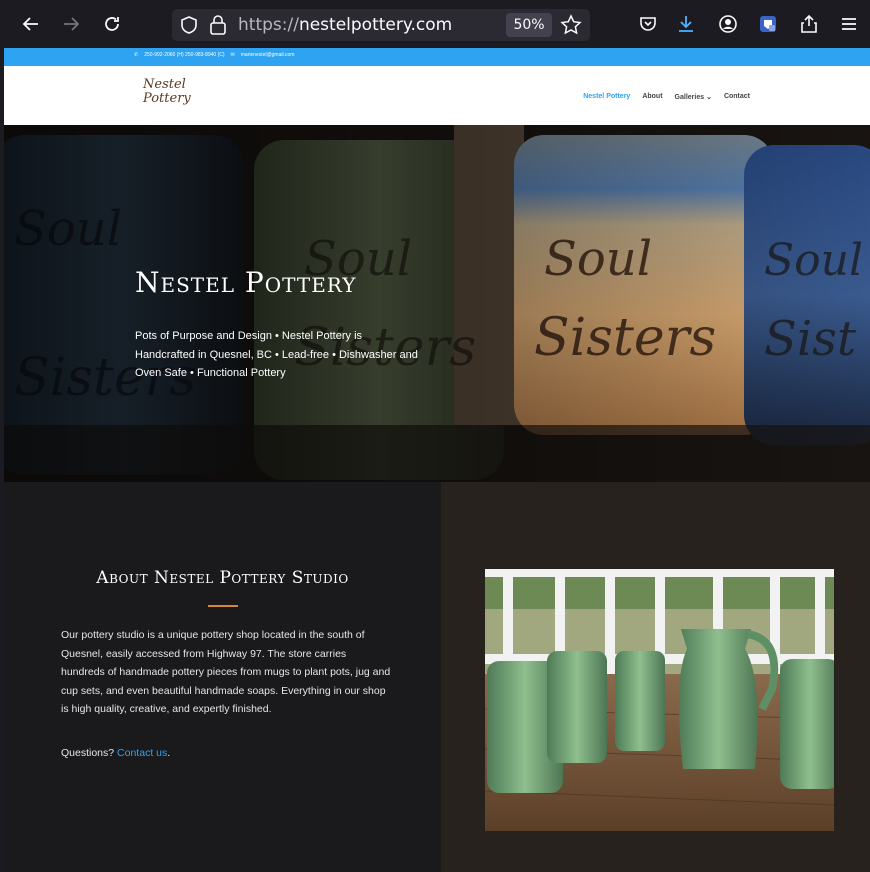  Describe the element at coordinates (652, 97) in the screenshot. I see `menu-item-about: About` at that location.